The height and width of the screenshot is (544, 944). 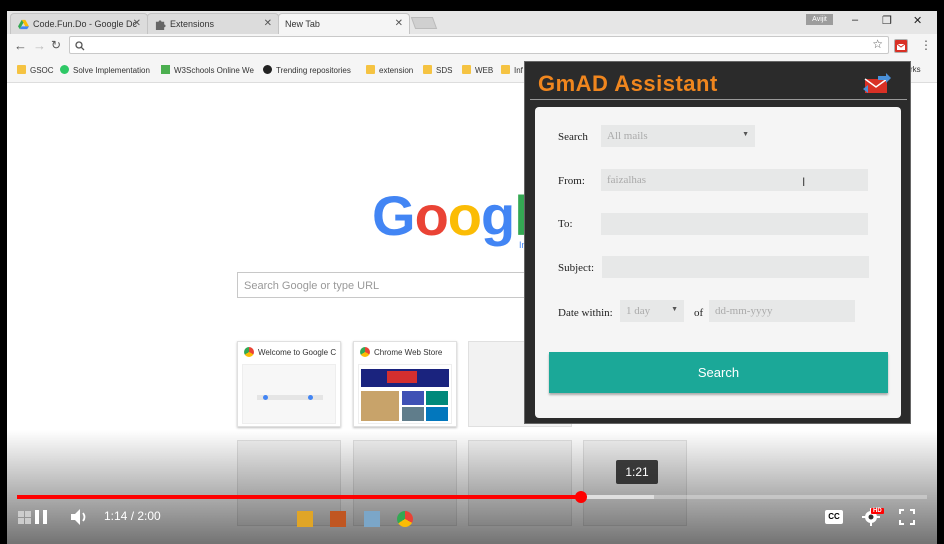 What do you see at coordinates (313, 70) in the screenshot?
I see `bookmark-label: Trending repositories` at bounding box center [313, 70].